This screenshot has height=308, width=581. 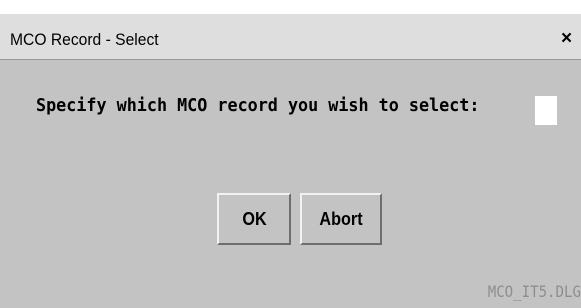 I want to click on record-number-input, so click(x=546, y=110).